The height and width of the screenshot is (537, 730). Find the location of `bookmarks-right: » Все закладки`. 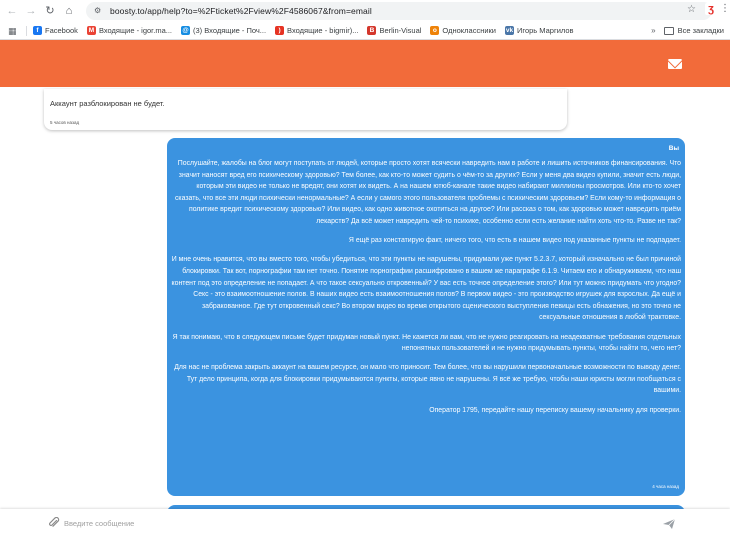

bookmarks-right: » Все закладки is located at coordinates (687, 30).